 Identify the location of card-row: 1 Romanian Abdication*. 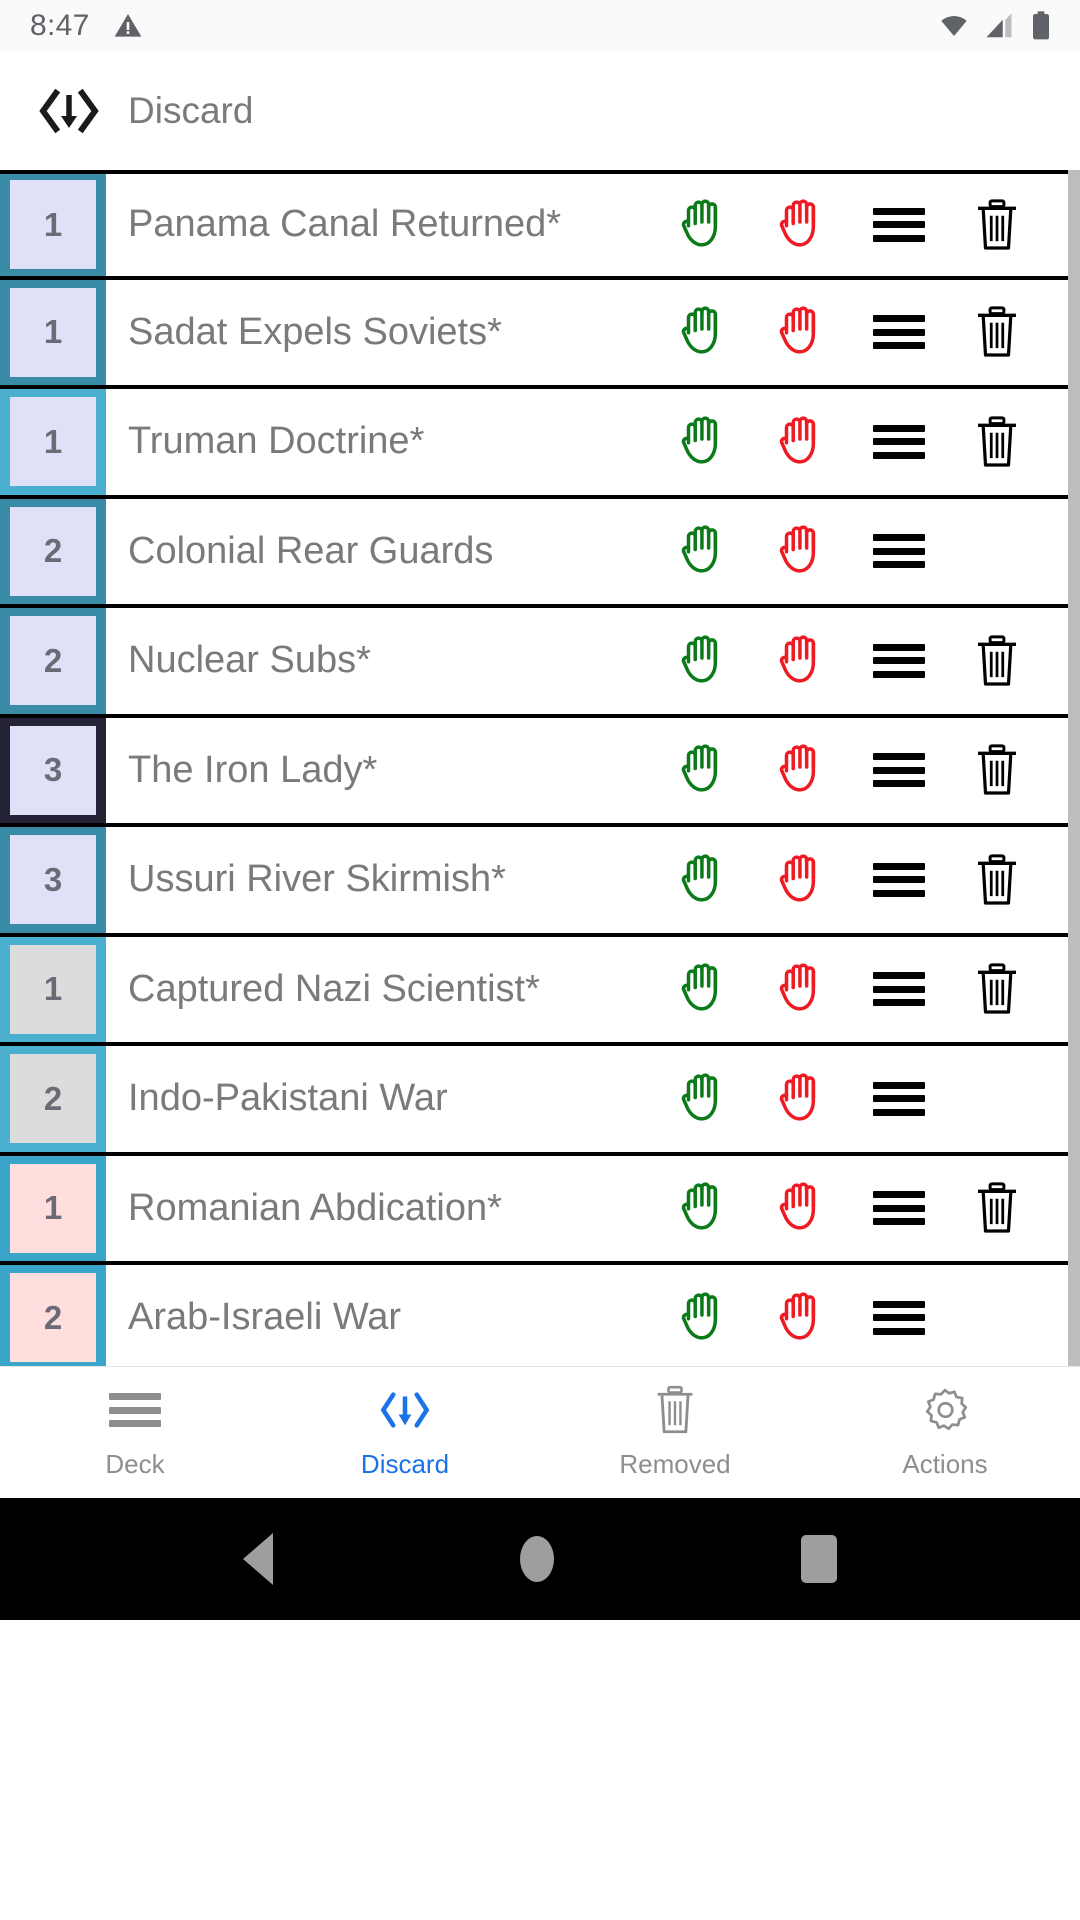
(540, 1210).